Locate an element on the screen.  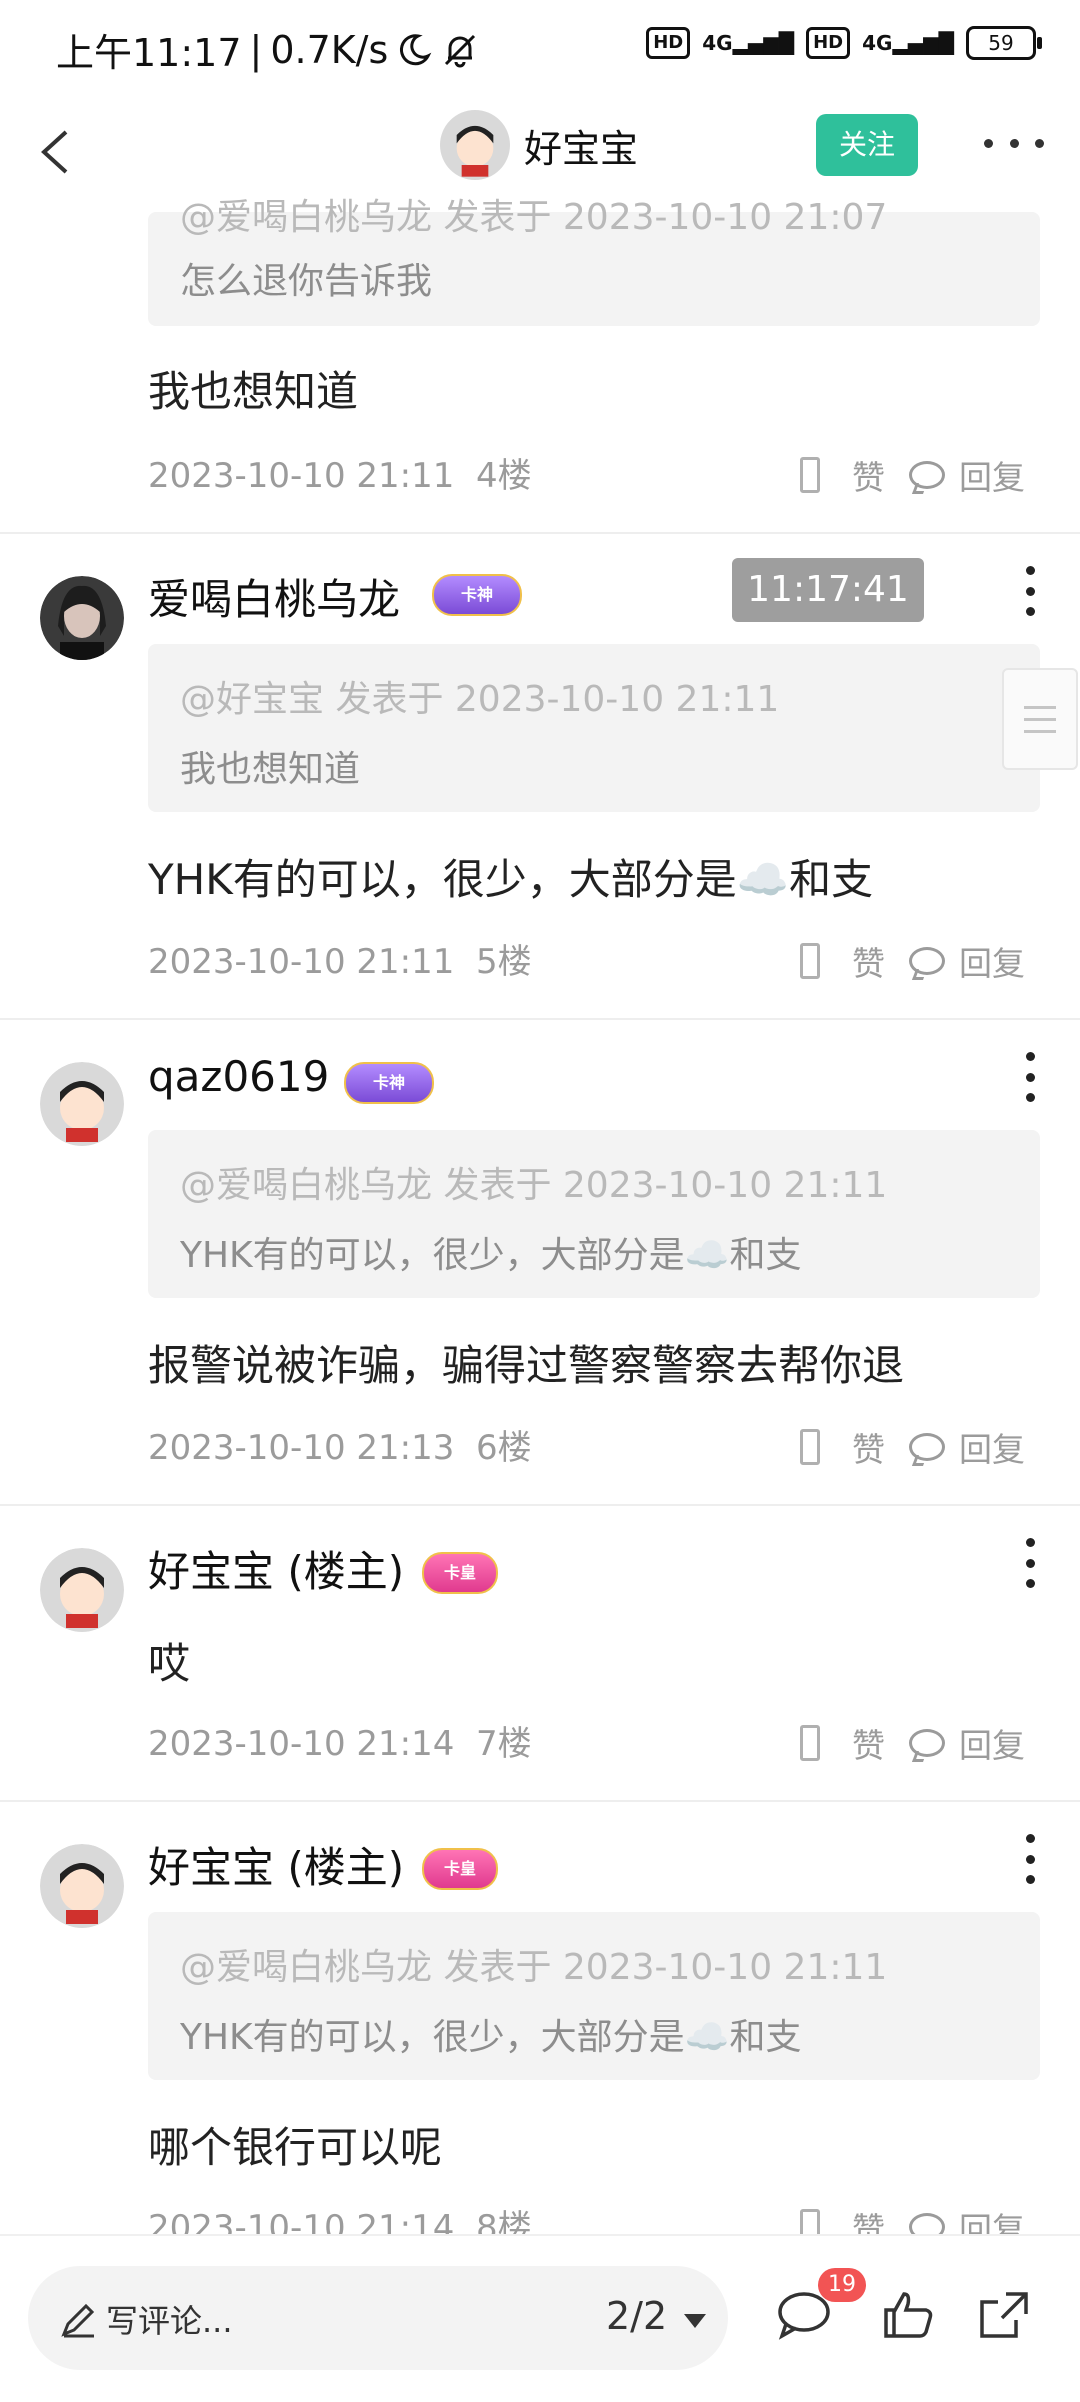
username: 爱喝白桃乌龙 is located at coordinates (274, 596).